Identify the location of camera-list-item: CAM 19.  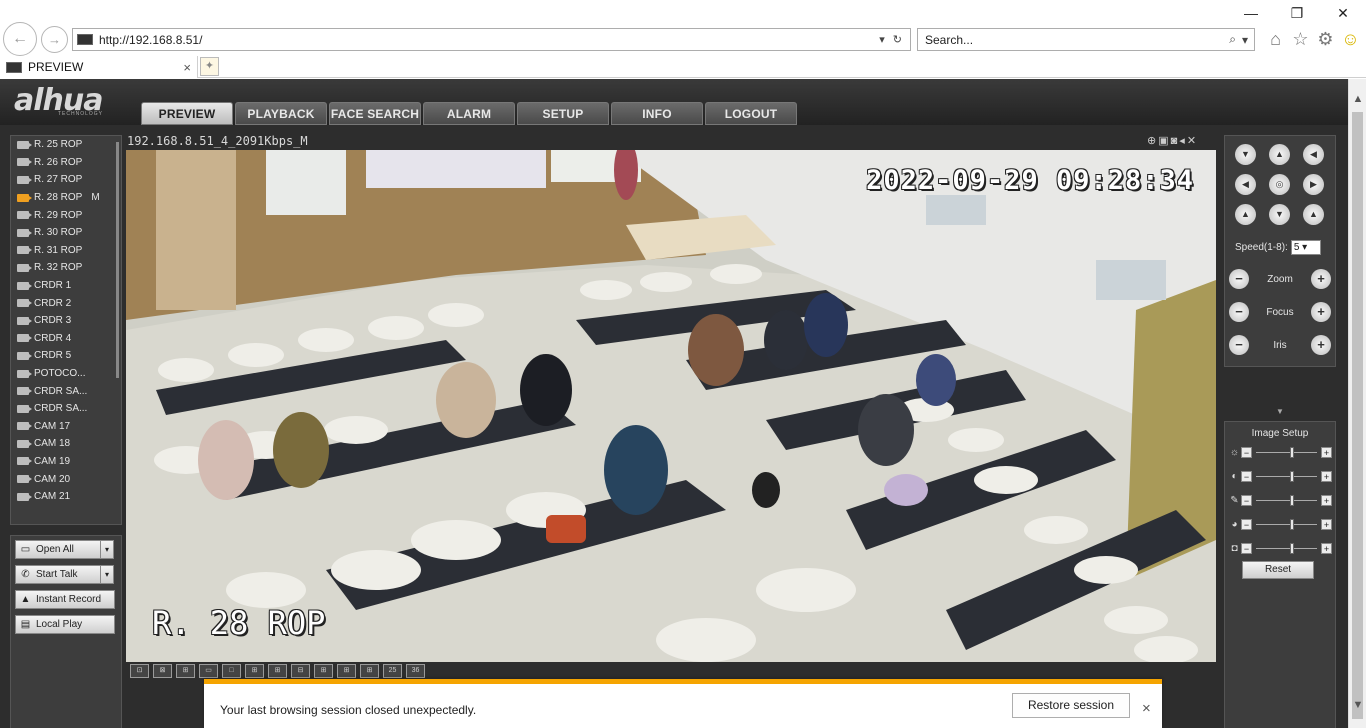
(66, 462).